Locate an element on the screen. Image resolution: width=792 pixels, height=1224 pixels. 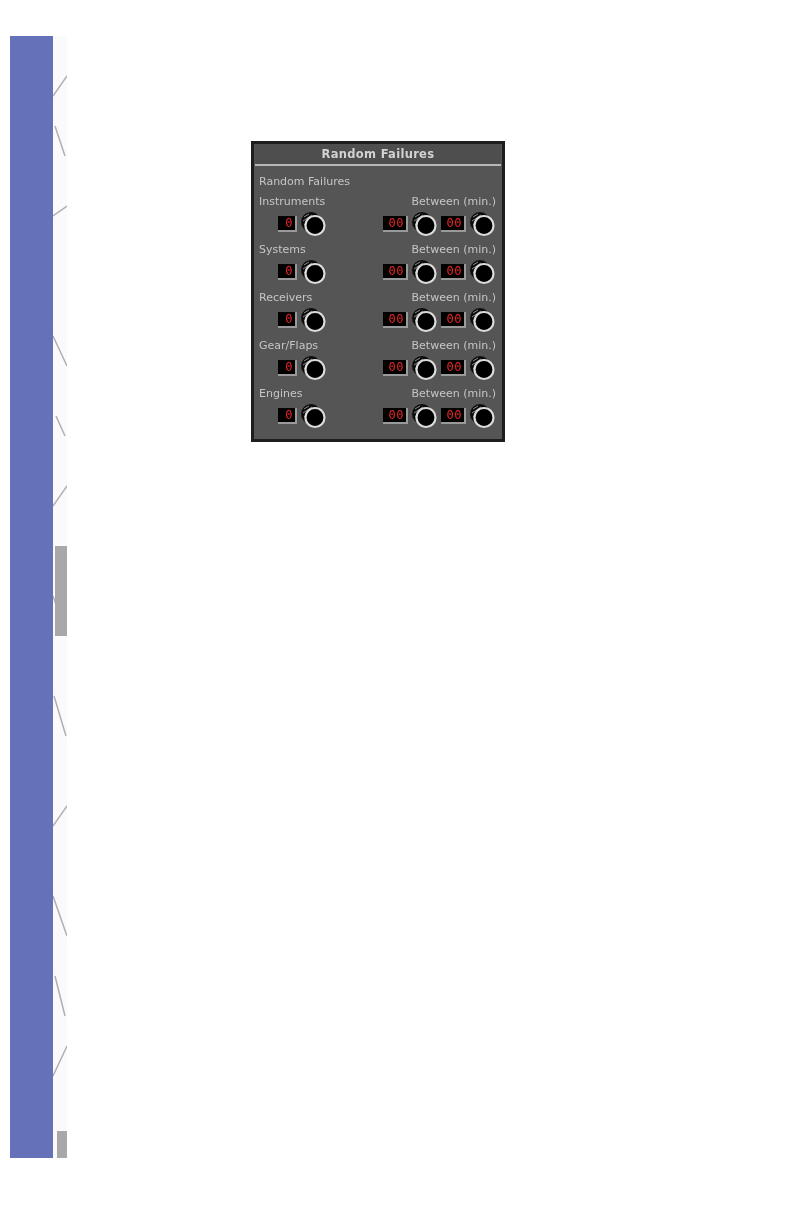
failure-category-label: Instruments is located at coordinates (292, 201).